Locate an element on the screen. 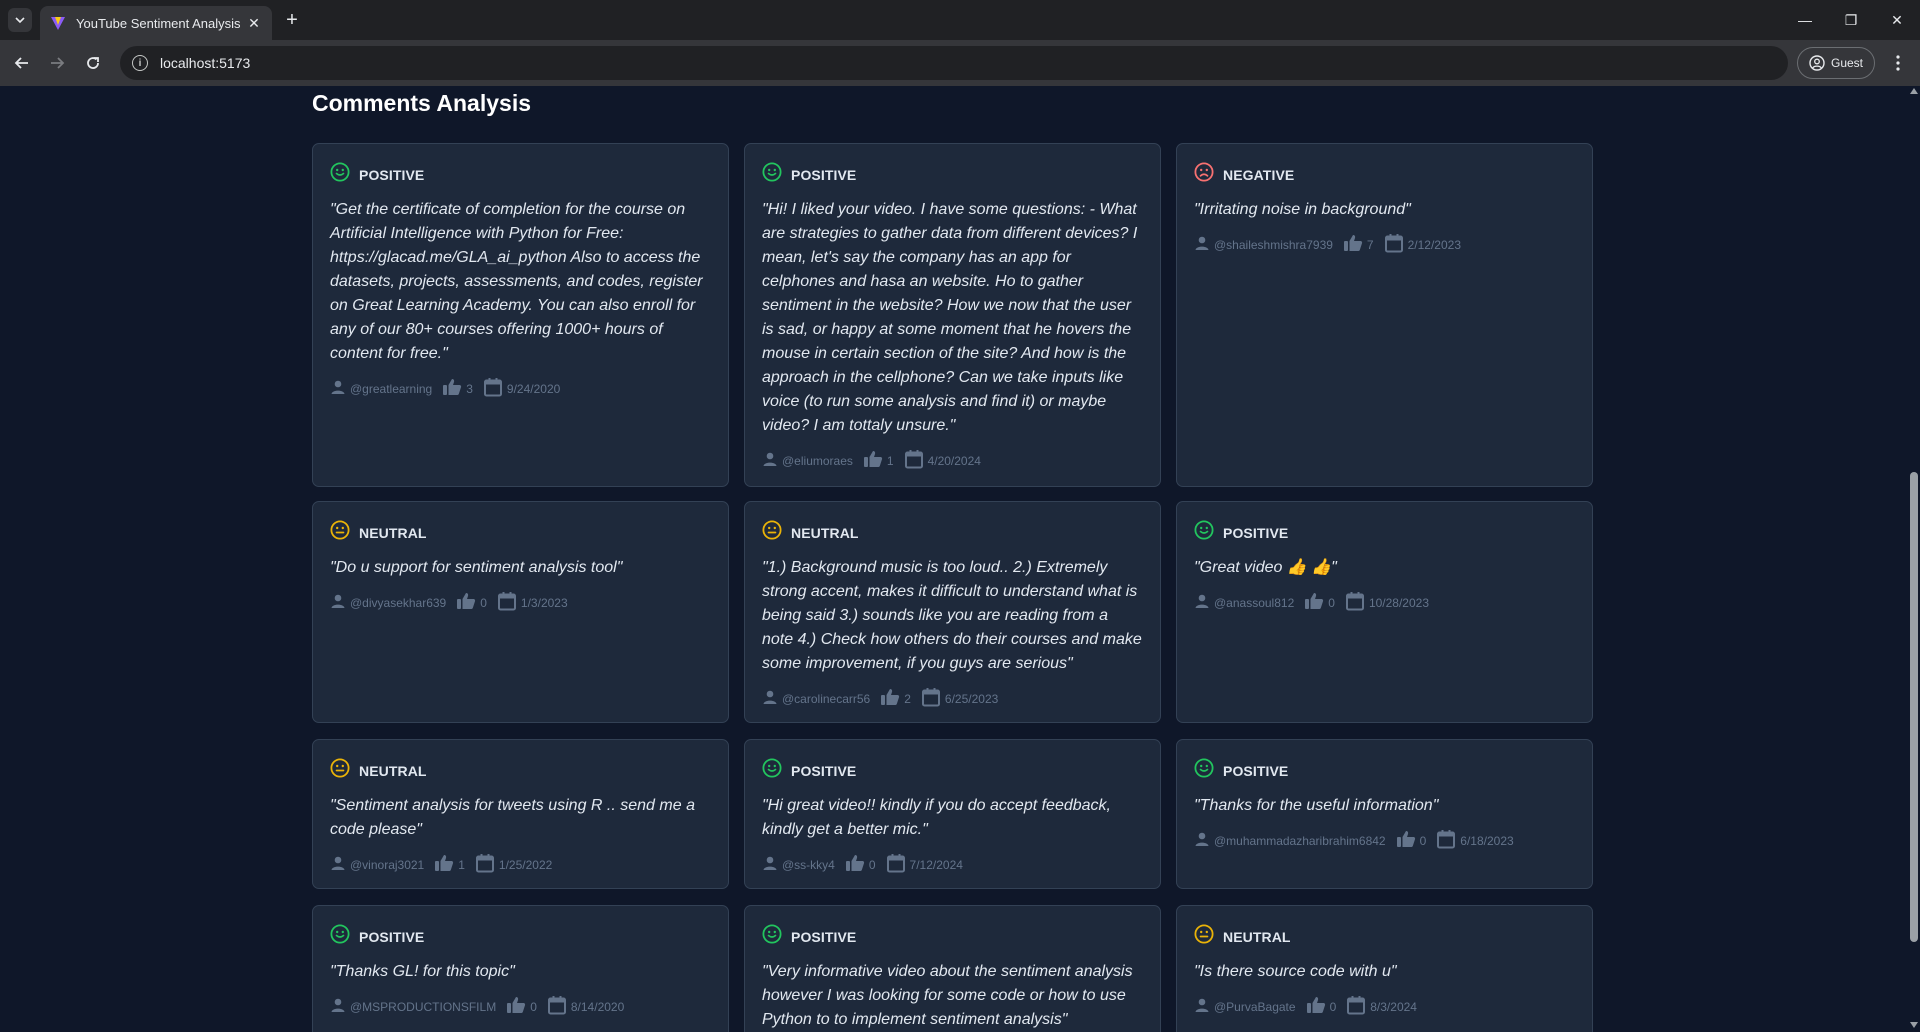 The image size is (1920, 1032). scroll-down-icon is located at coordinates (1914, 1025).